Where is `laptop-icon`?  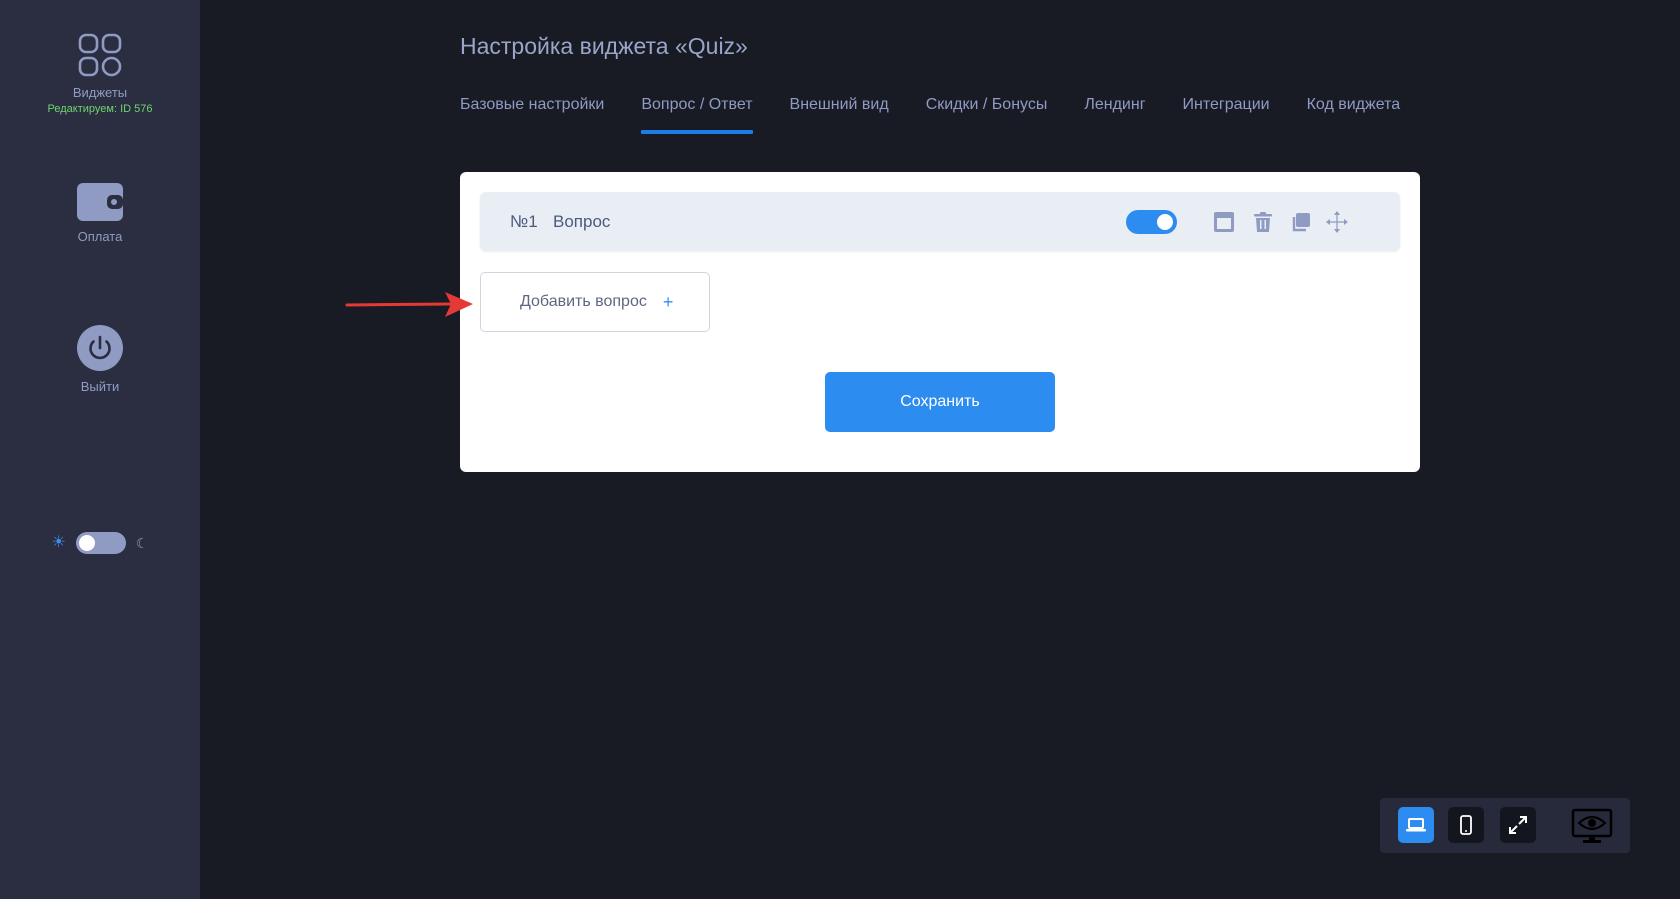
laptop-icon is located at coordinates (1416, 825).